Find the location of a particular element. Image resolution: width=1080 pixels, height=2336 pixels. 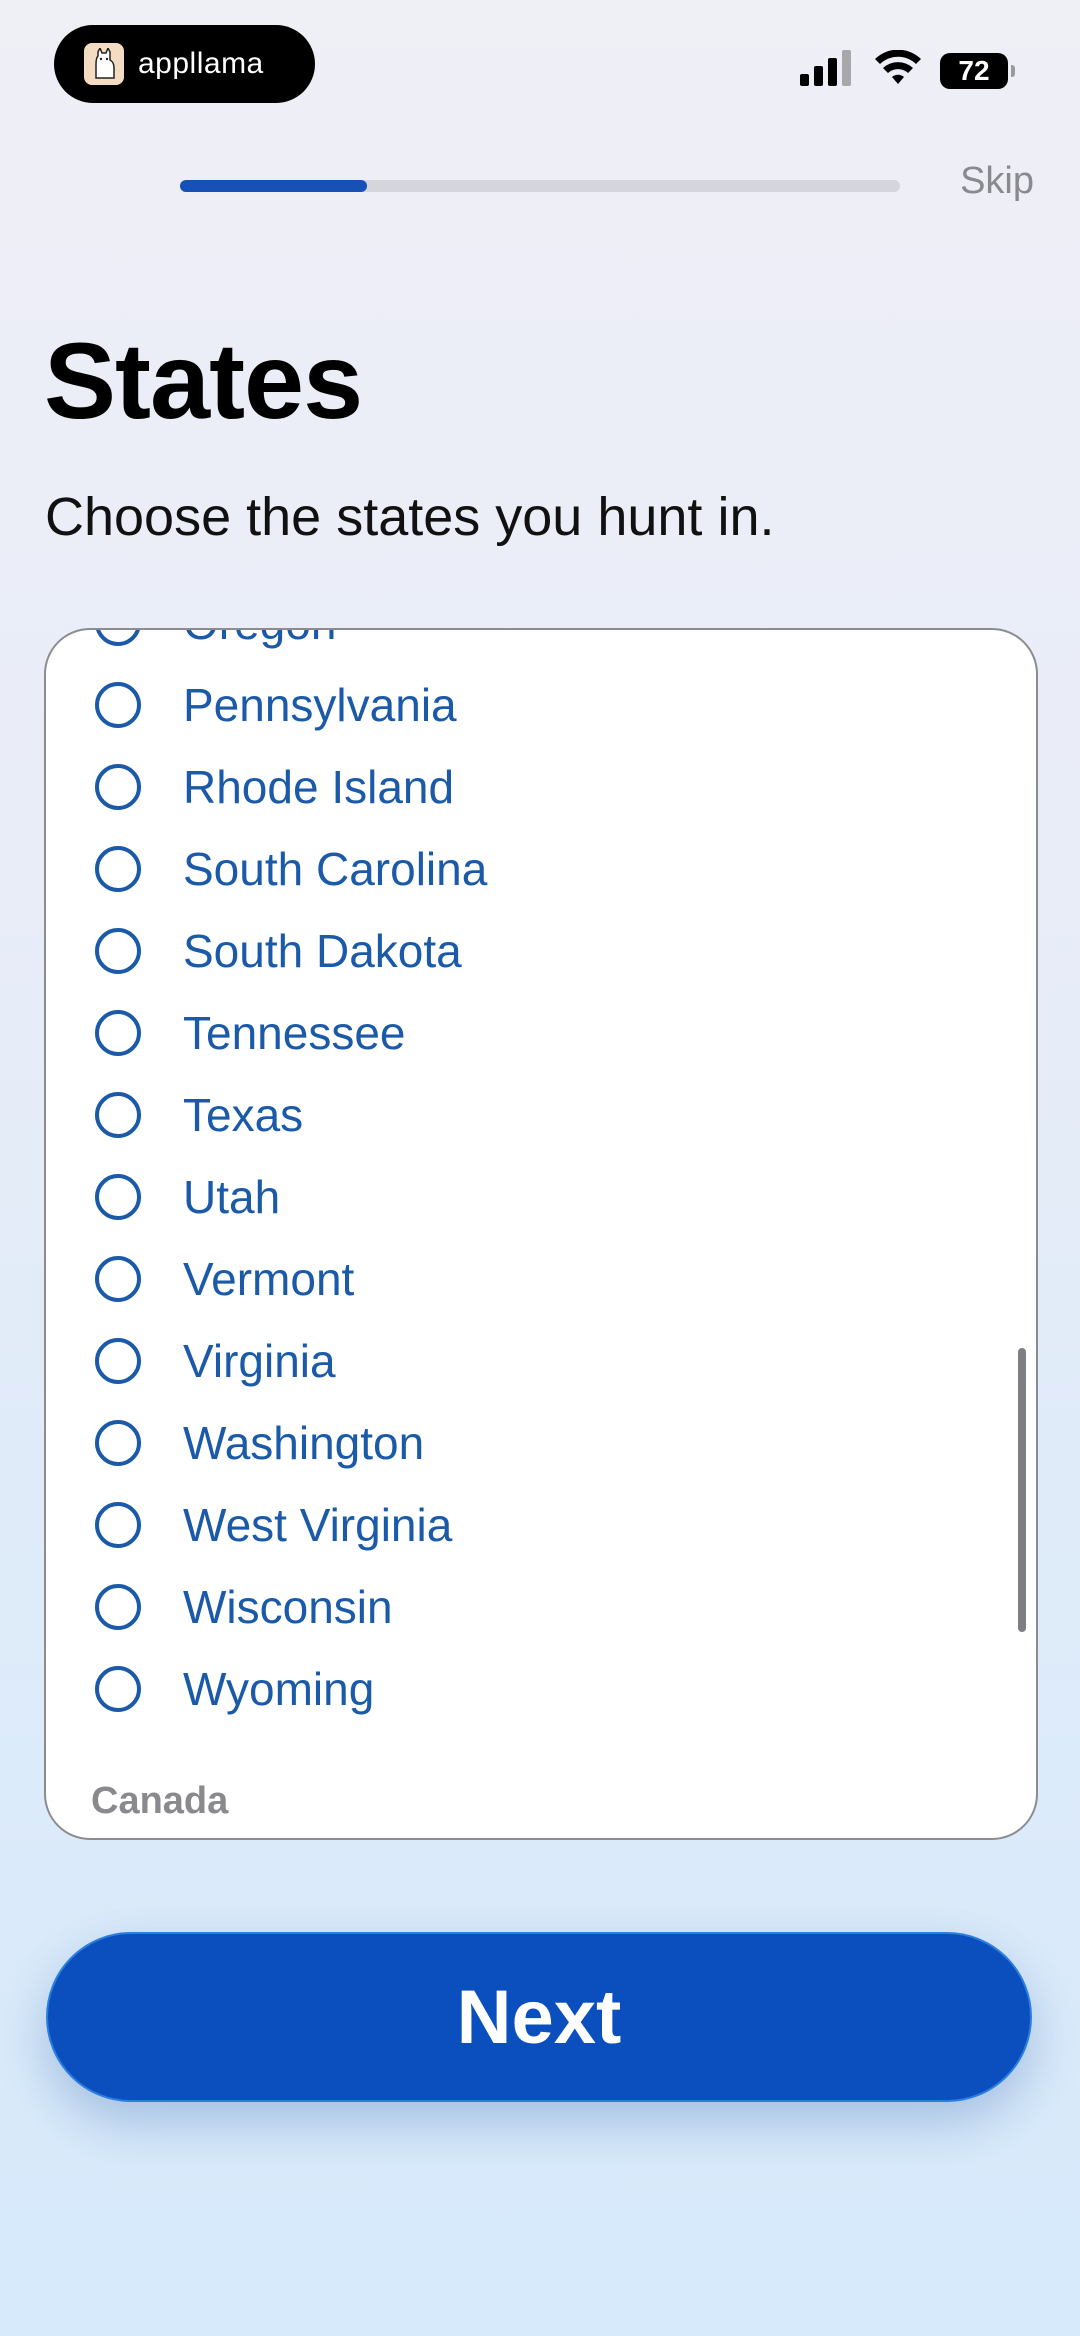

state-label: Virginia is located at coordinates (259, 1361).